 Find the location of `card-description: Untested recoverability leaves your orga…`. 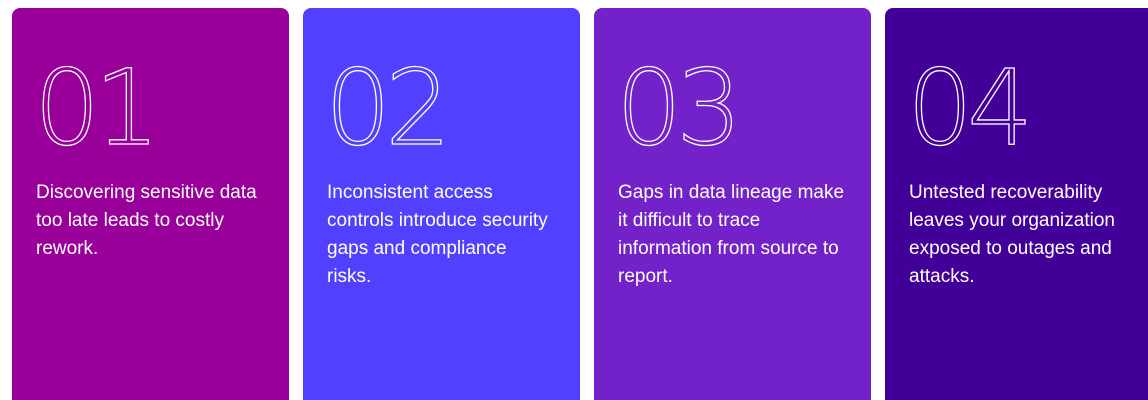

card-description: Untested recoverability leaves your orga… is located at coordinates (1012, 234).